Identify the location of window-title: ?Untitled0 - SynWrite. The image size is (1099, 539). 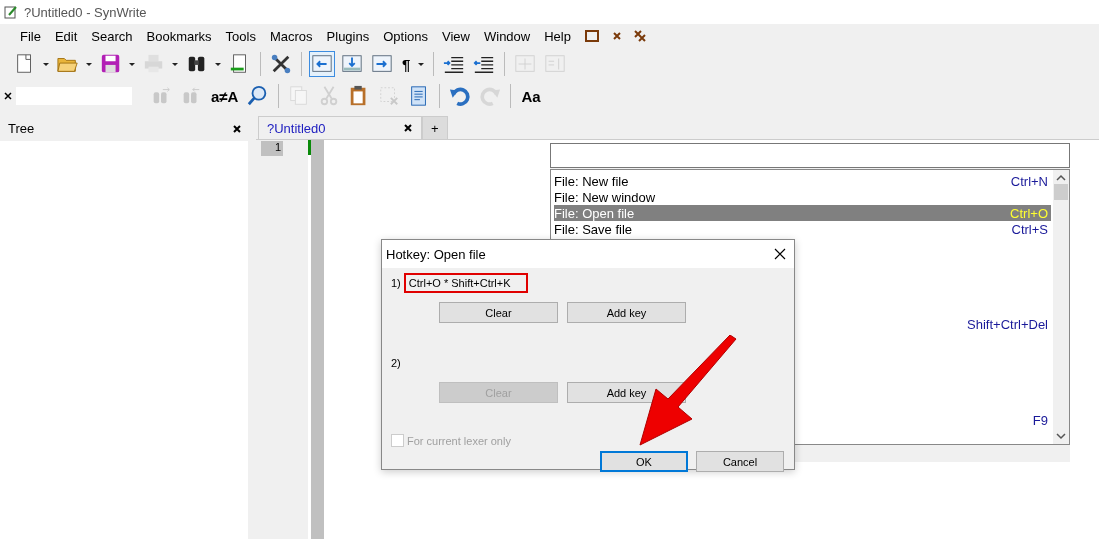
(85, 12).